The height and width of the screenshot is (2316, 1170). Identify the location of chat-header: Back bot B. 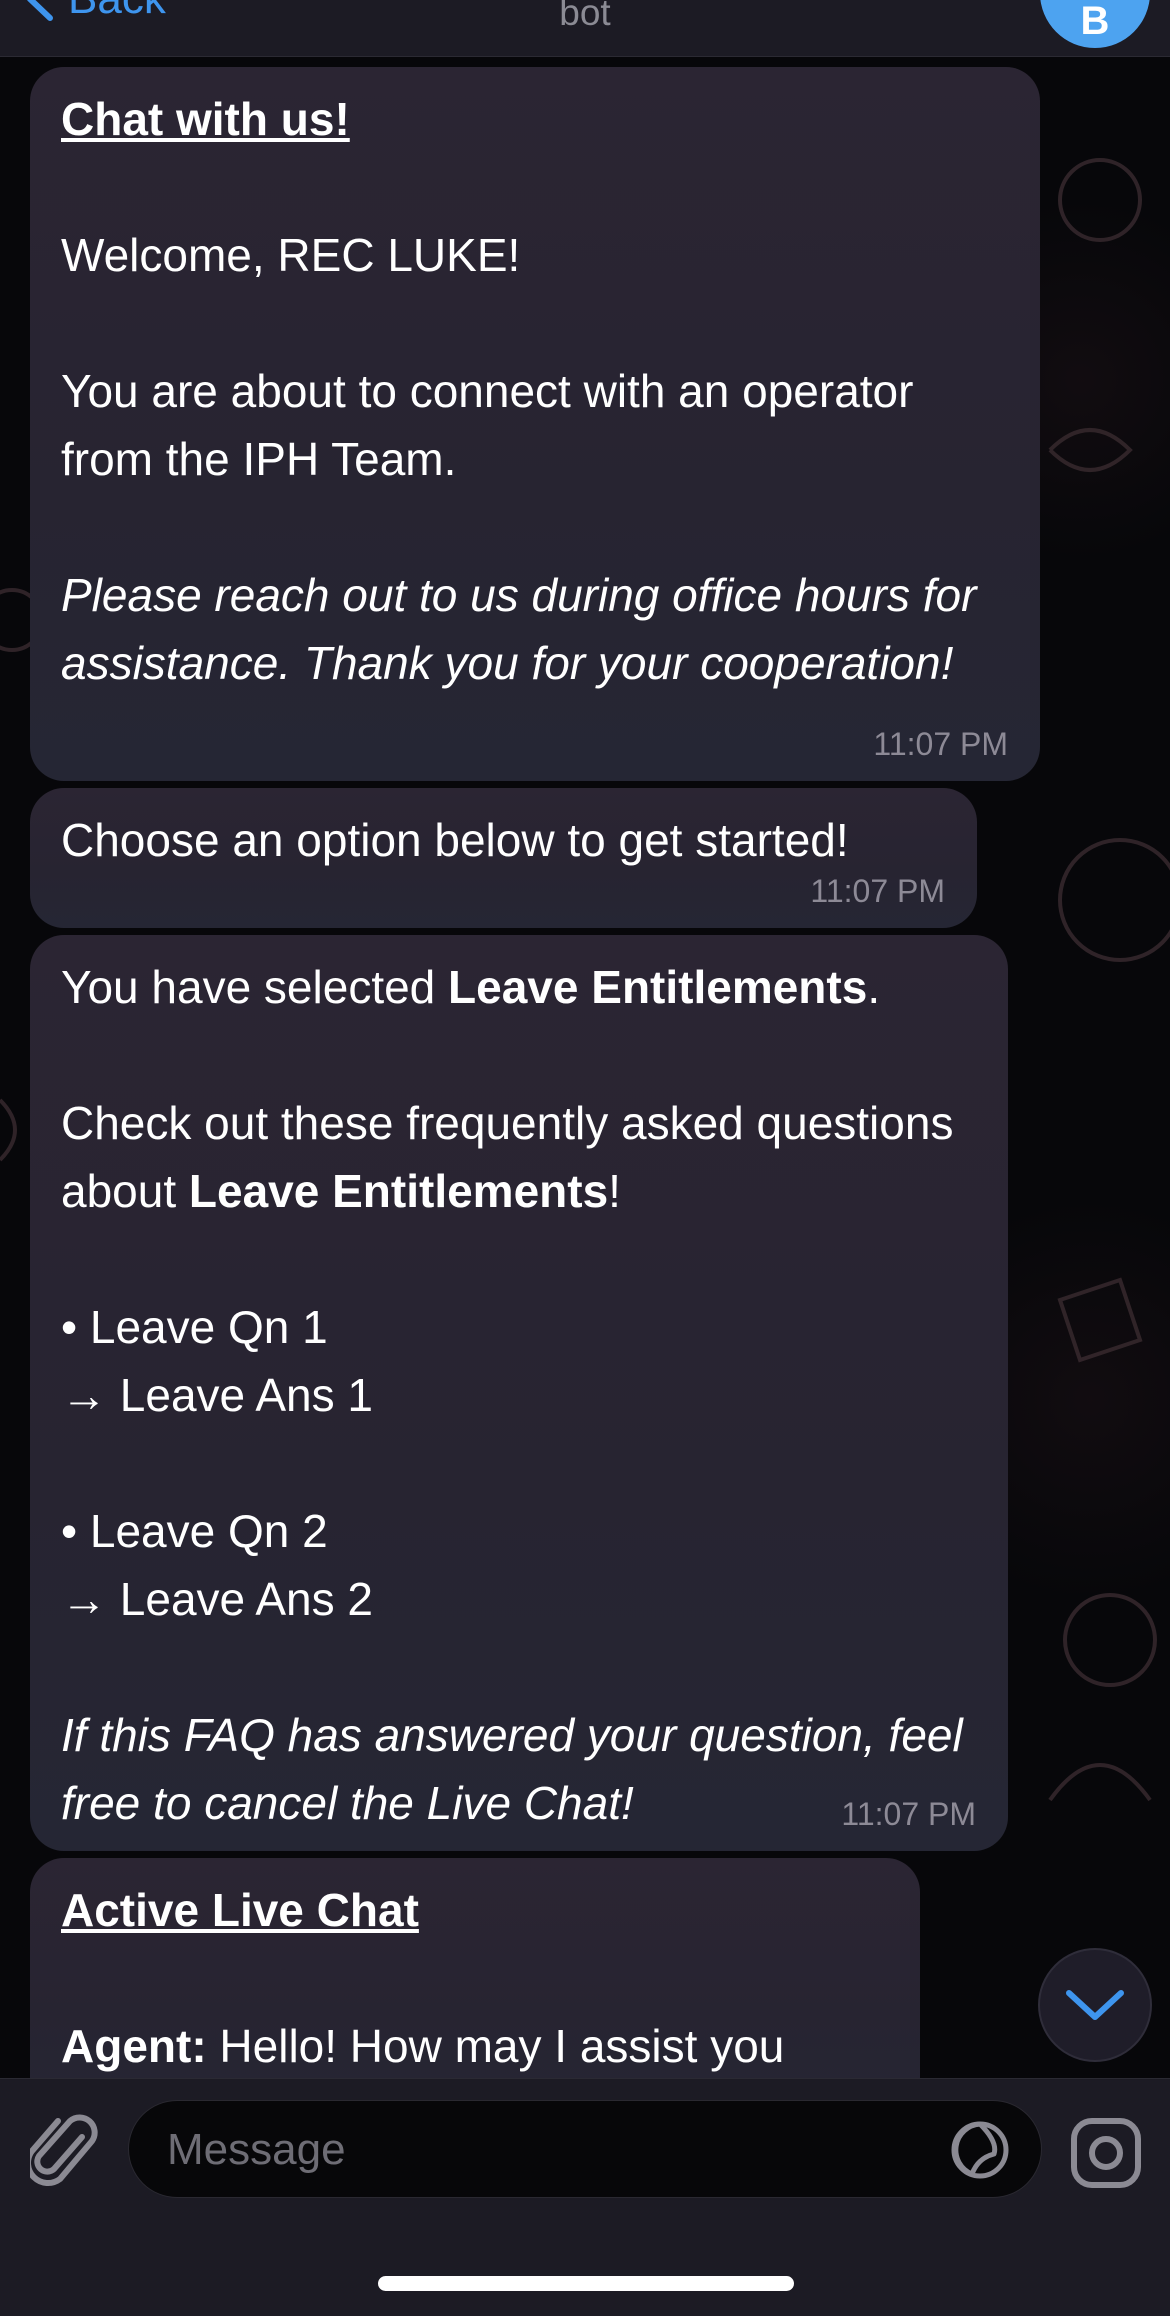
(585, 28).